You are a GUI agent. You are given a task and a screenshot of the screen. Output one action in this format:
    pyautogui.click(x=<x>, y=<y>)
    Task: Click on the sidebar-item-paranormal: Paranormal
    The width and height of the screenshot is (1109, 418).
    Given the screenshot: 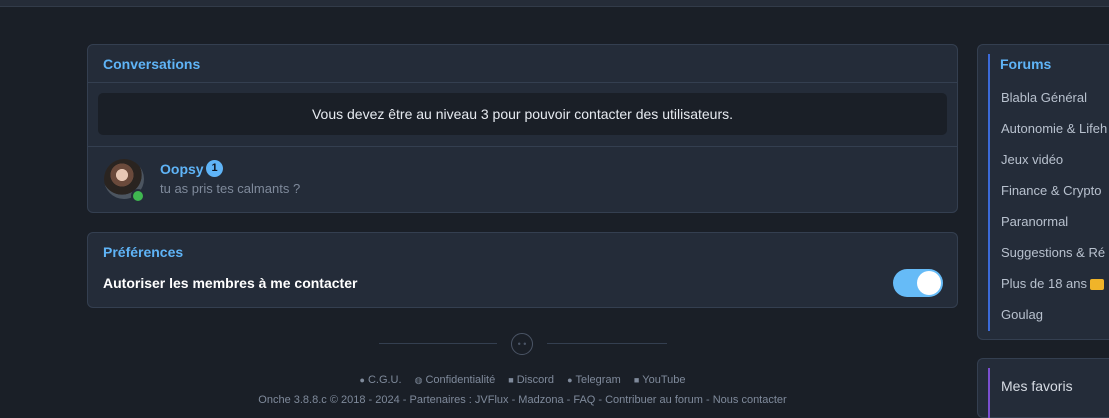 What is the action you would take?
    pyautogui.click(x=1034, y=221)
    